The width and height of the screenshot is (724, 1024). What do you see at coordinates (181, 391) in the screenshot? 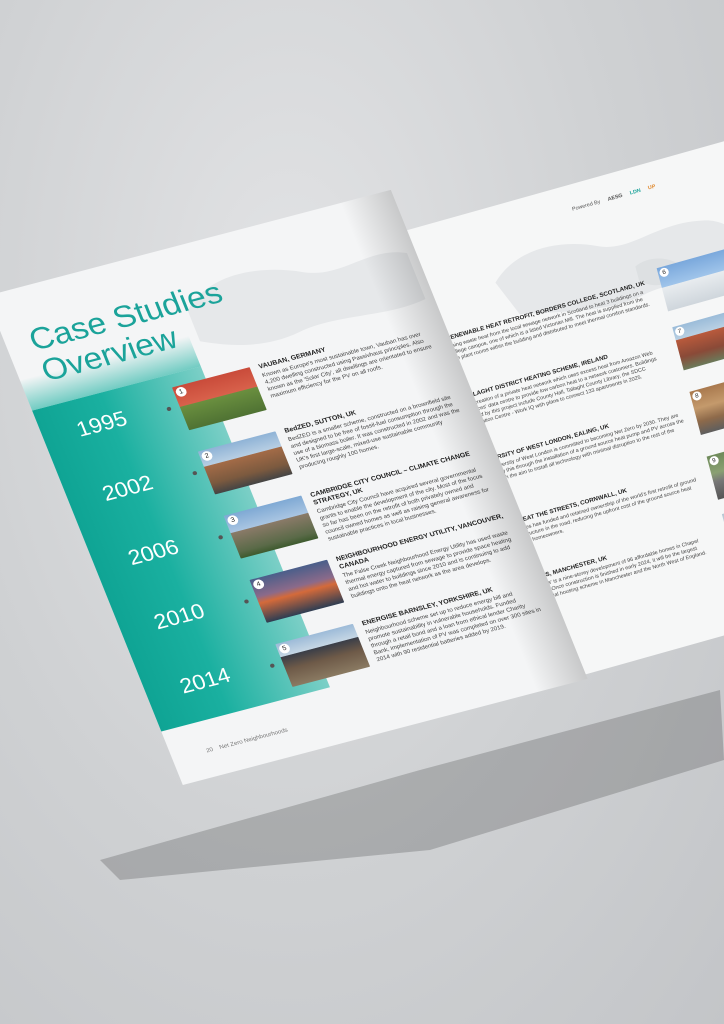
I see `case-number-badge: 1` at bounding box center [181, 391].